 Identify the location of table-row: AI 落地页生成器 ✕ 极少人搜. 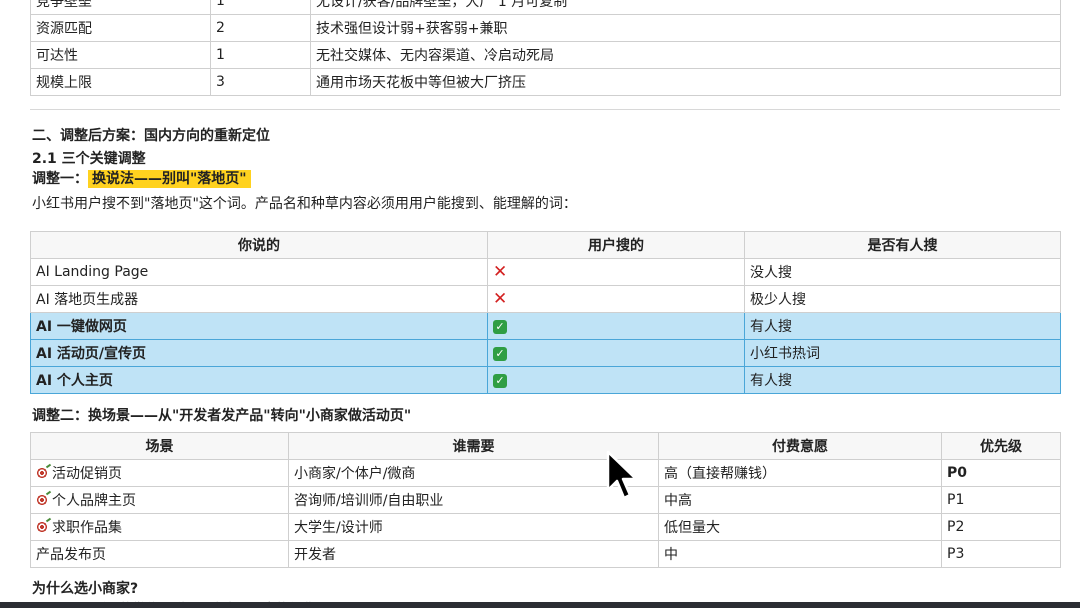
(545, 299).